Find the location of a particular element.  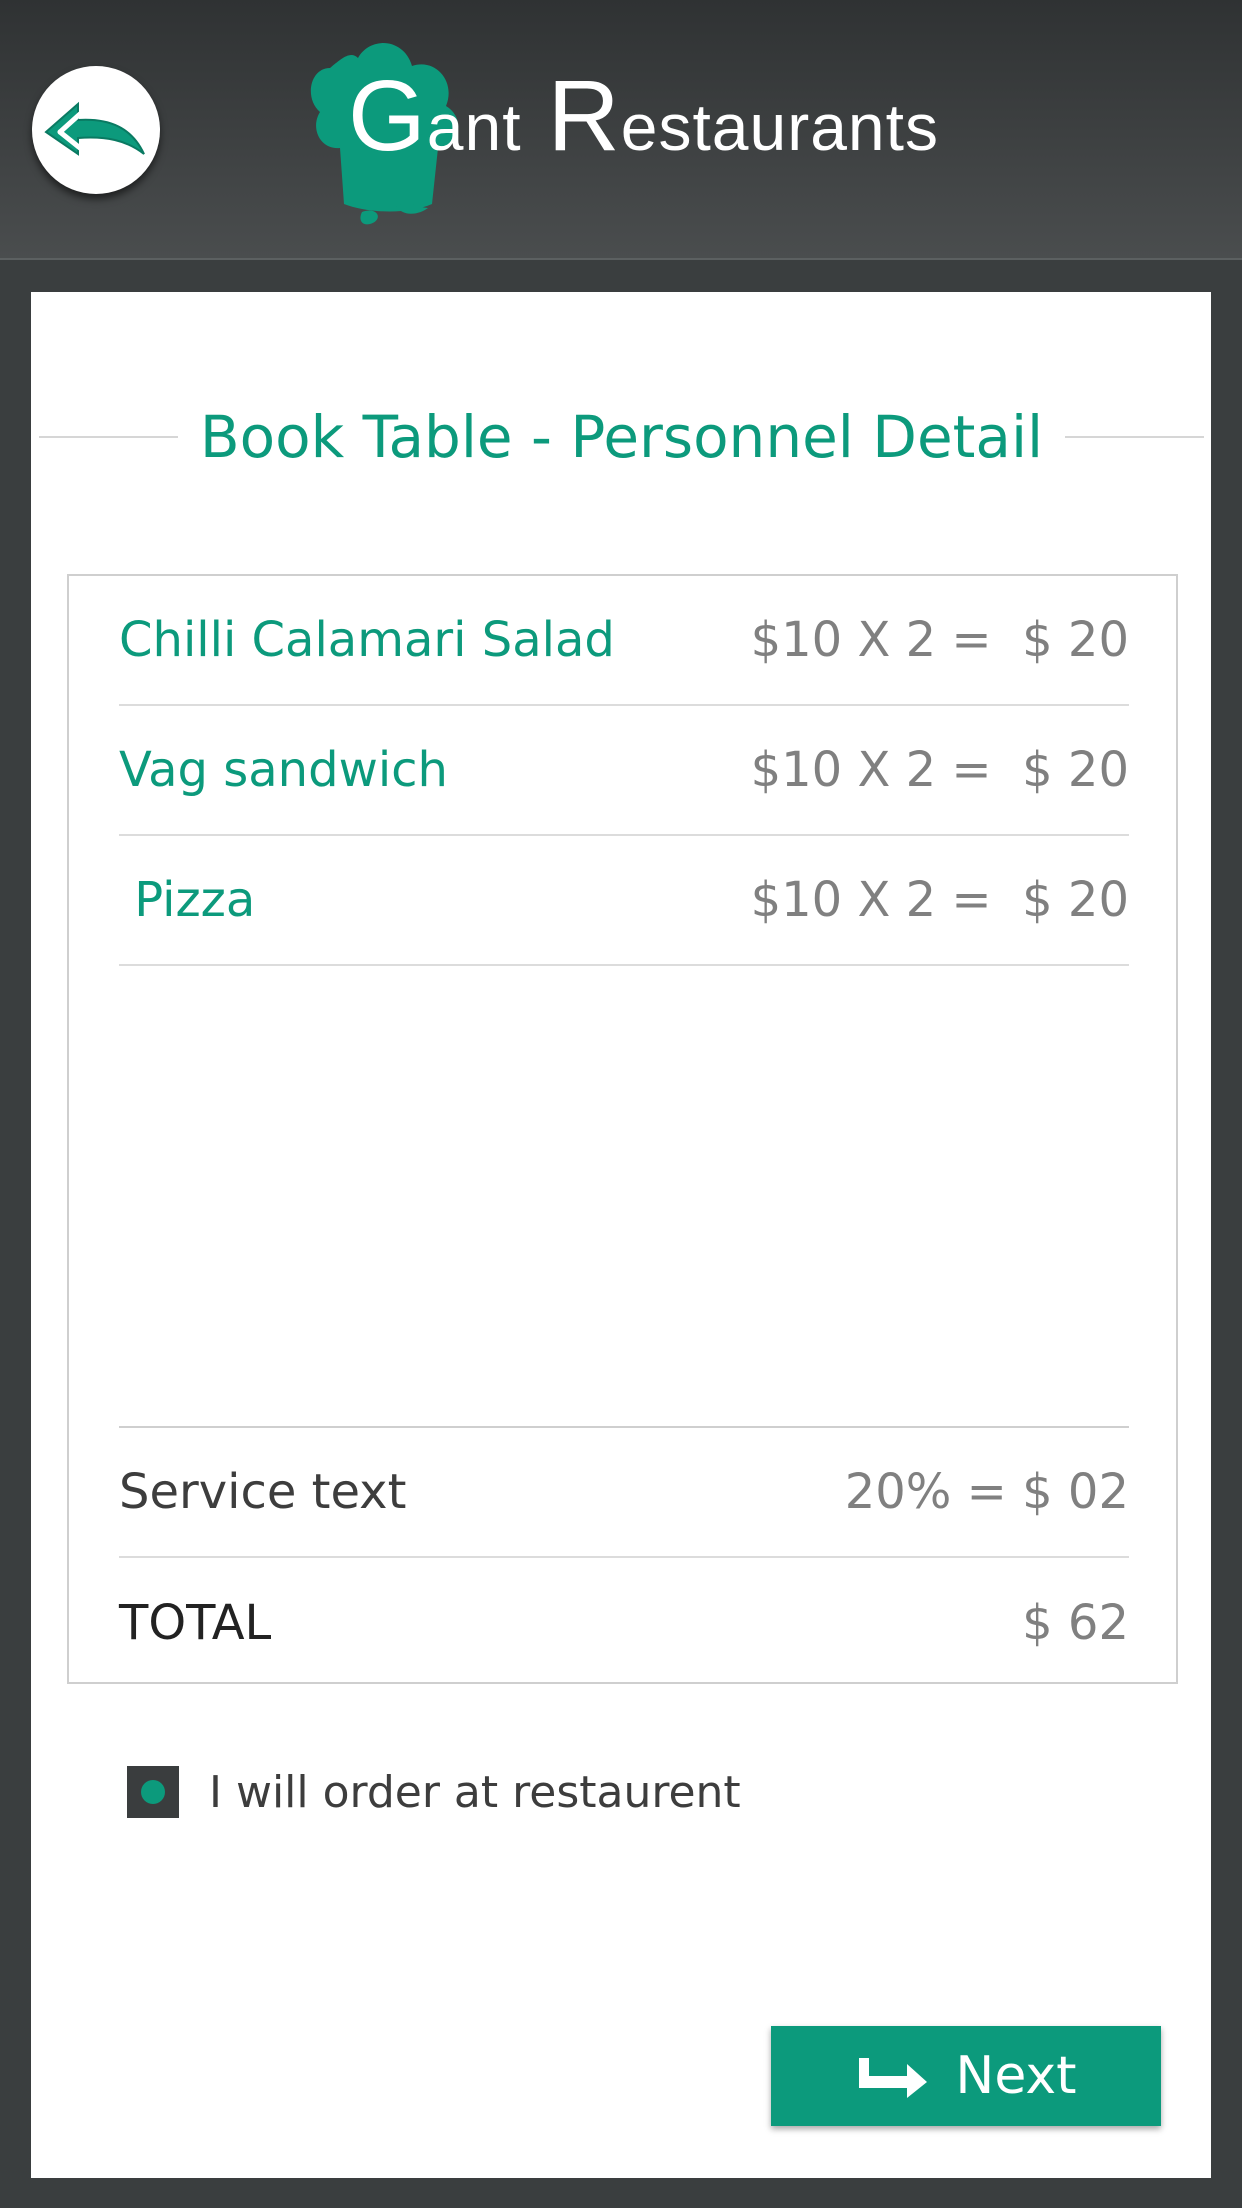

logo-word-rest-1: ant is located at coordinates (474, 127).